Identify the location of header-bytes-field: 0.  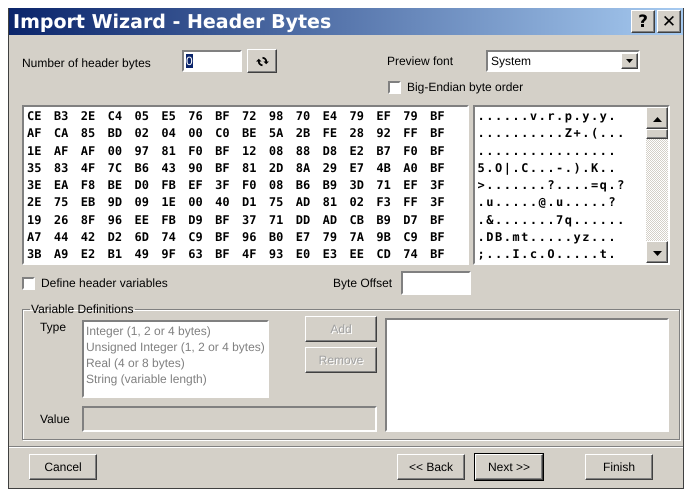
(212, 61).